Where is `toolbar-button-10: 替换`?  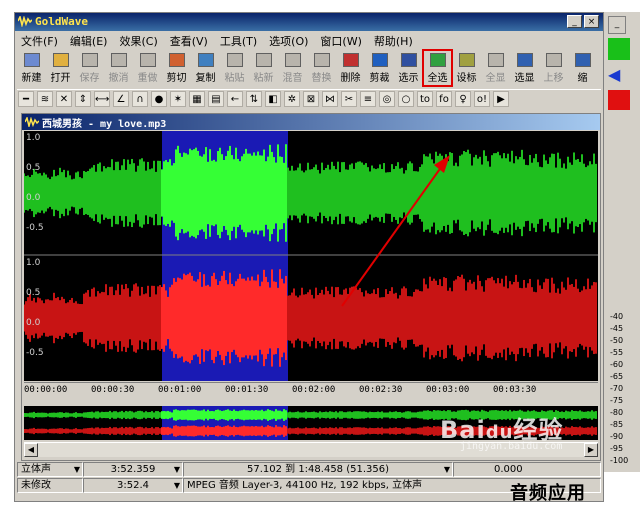 toolbar-button-10: 替换 is located at coordinates (321, 68).